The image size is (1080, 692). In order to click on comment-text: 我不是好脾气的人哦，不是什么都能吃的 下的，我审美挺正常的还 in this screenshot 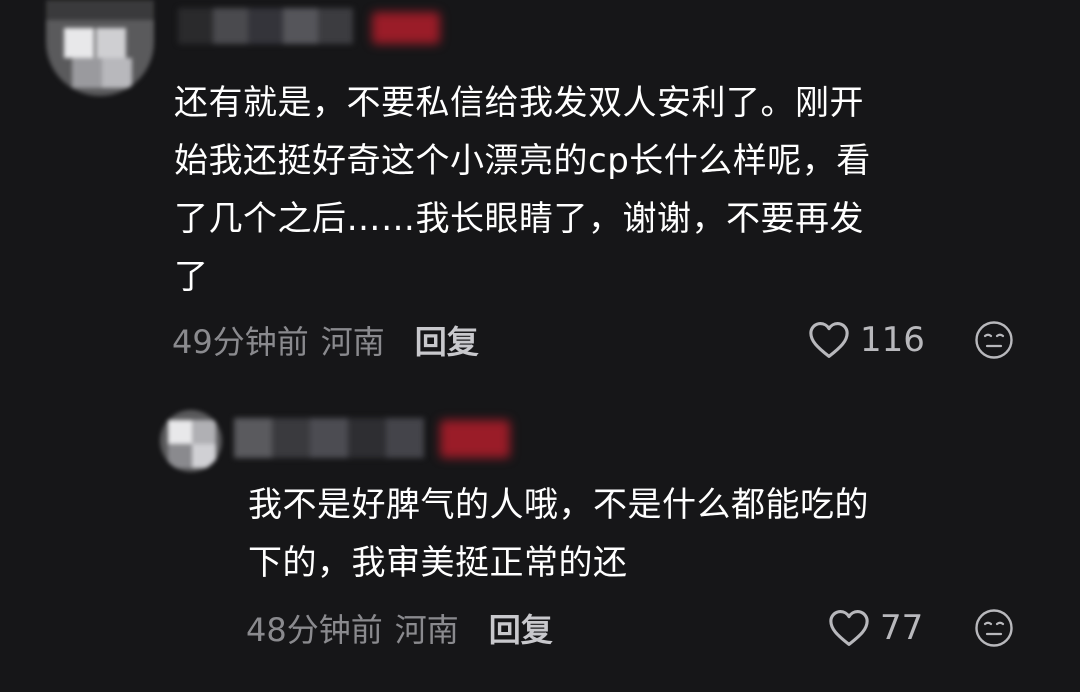, I will do `click(558, 534)`.